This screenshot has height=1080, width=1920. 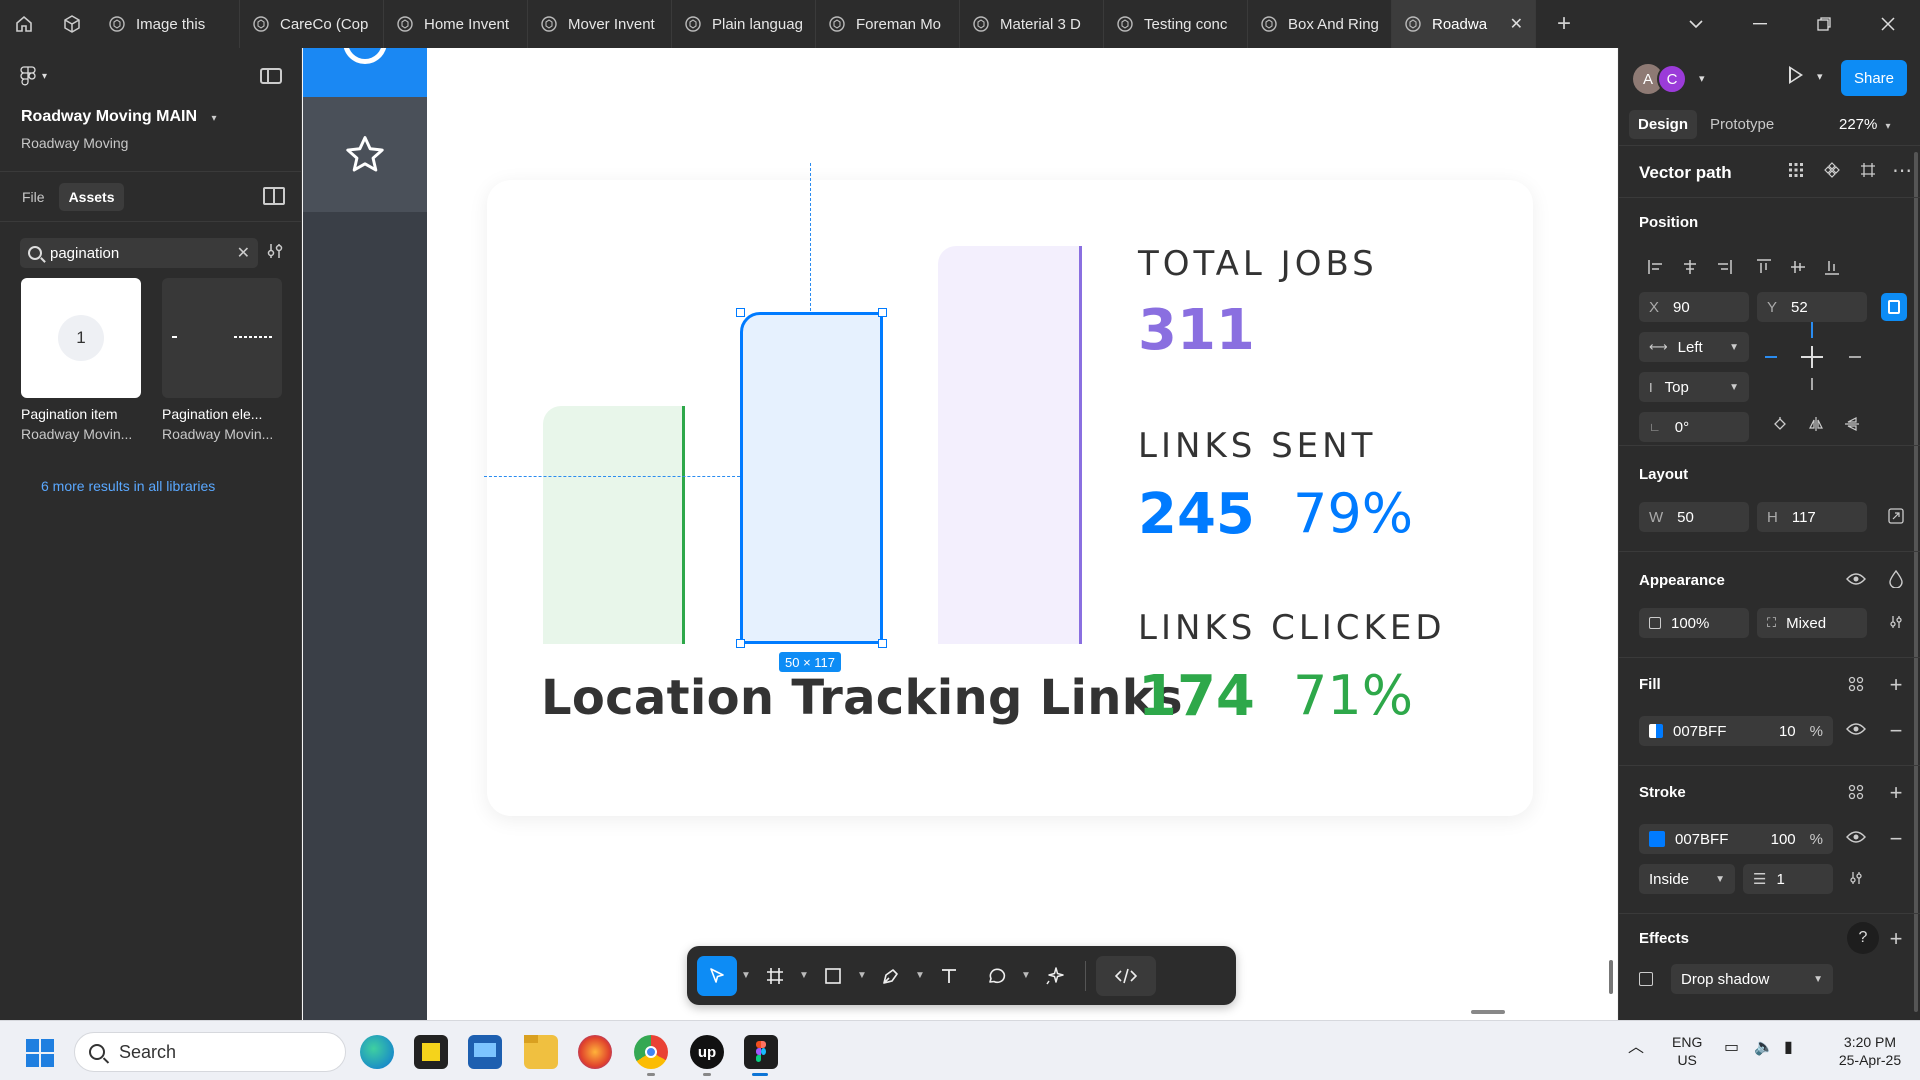 What do you see at coordinates (1196, 330) in the screenshot?
I see `total-jobs-value: 311` at bounding box center [1196, 330].